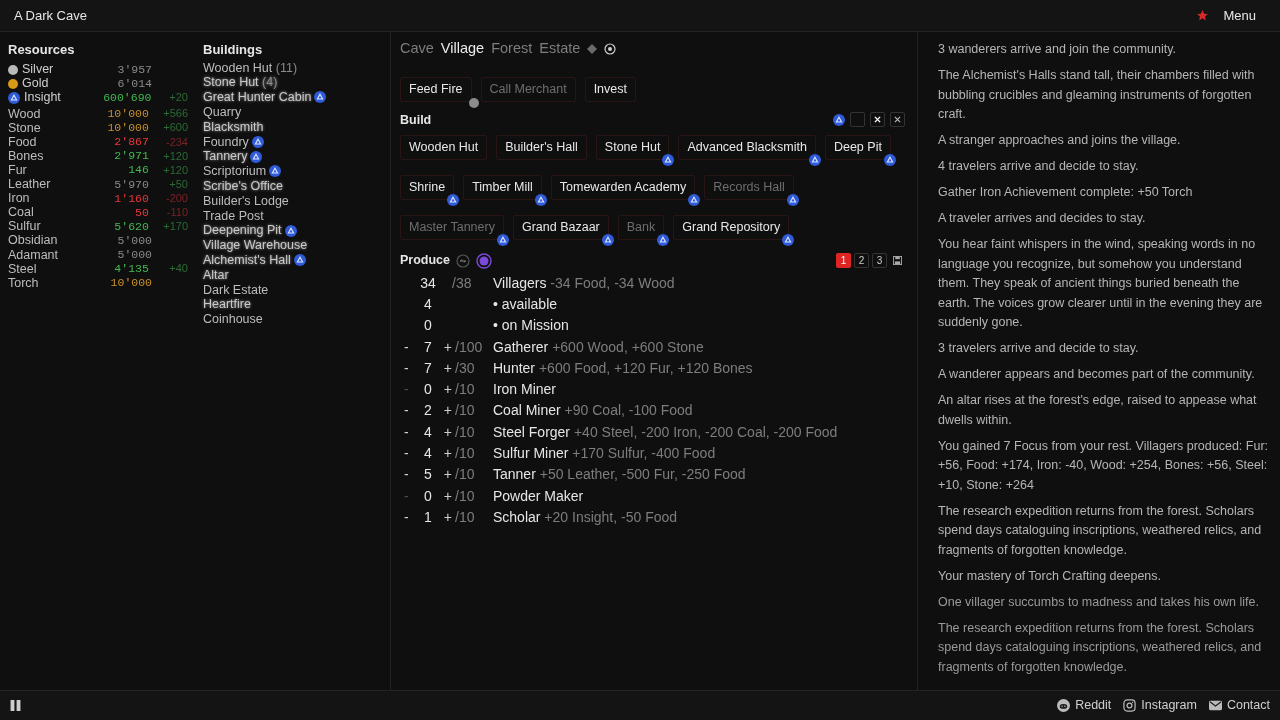 The width and height of the screenshot is (1280, 720). Describe the element at coordinates (127, 128) in the screenshot. I see `resource-amount: 10'000` at that location.